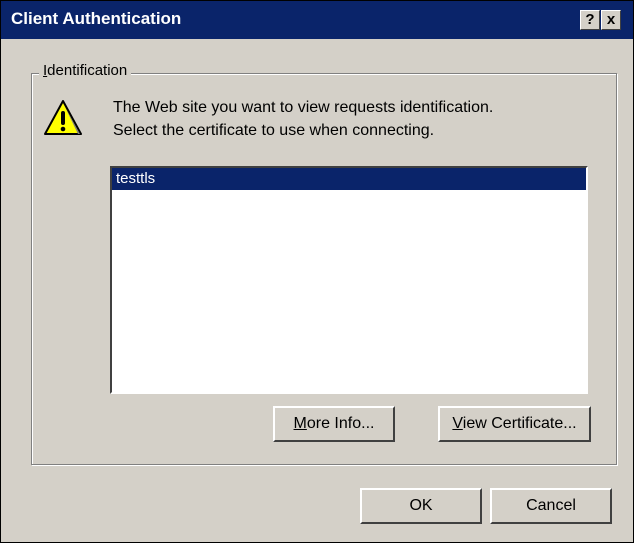  I want to click on help-icon: ?, so click(590, 19).